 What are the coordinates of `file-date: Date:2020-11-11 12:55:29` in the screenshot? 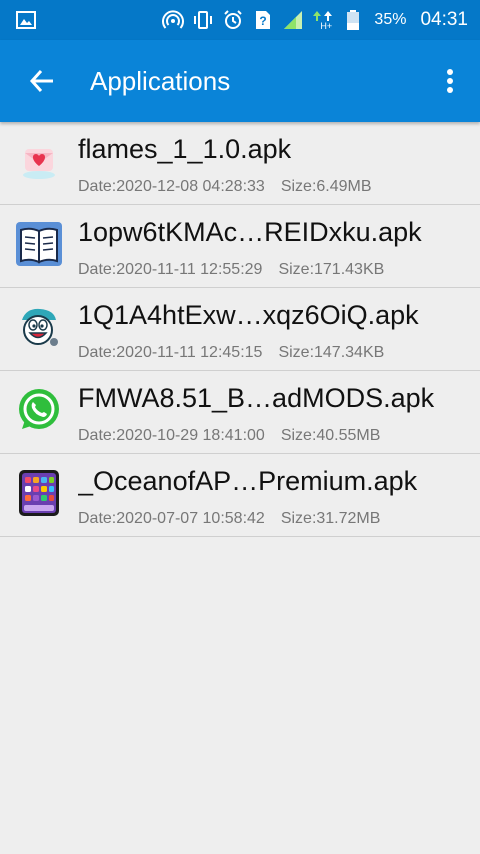 It's located at (170, 269).